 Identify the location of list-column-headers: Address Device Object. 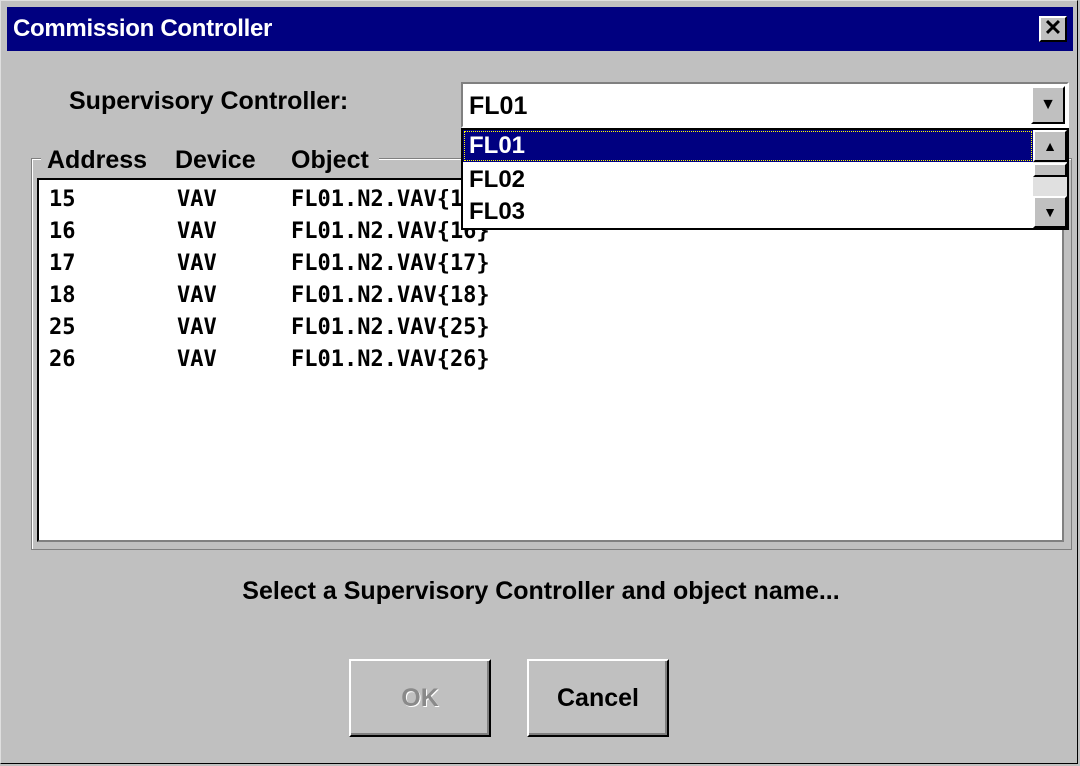
(210, 159).